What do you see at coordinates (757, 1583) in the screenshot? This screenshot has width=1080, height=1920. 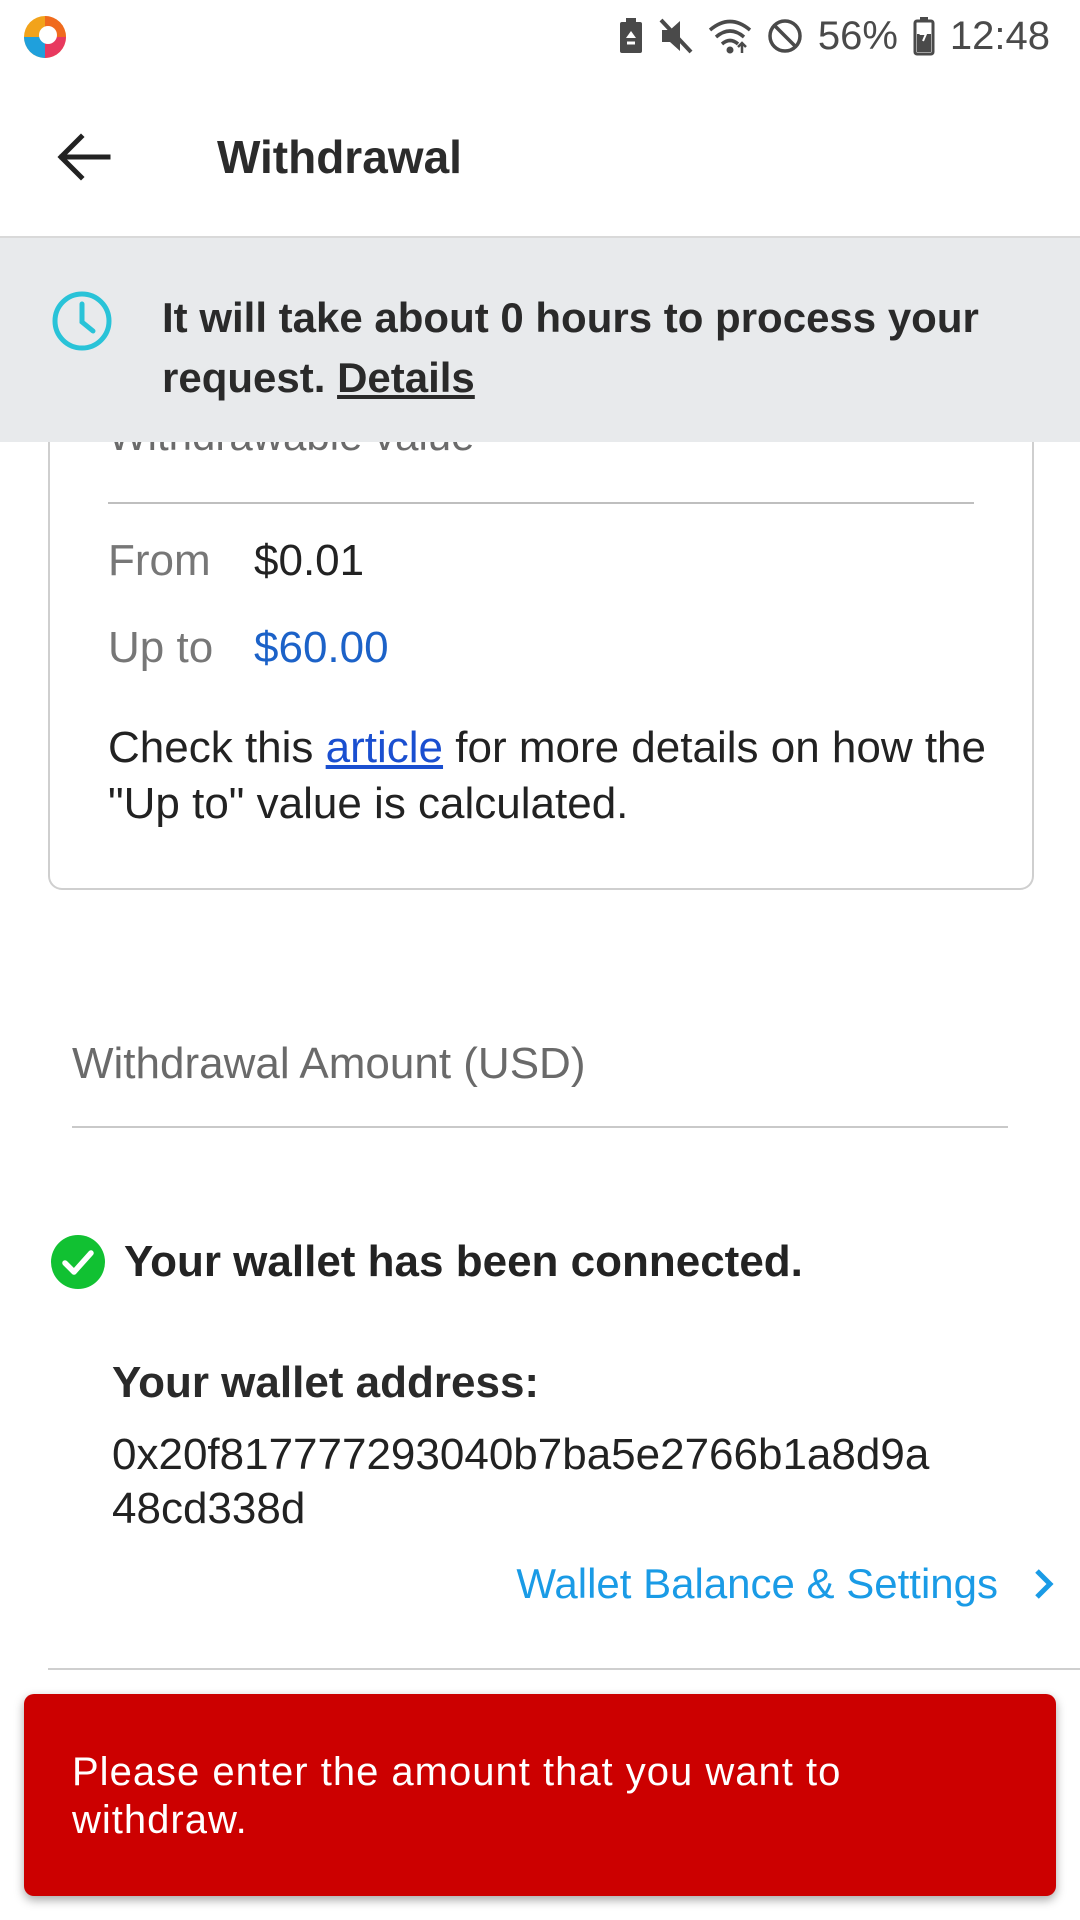 I see `wallet-settings-label: Wallet Balance & Settings` at bounding box center [757, 1583].